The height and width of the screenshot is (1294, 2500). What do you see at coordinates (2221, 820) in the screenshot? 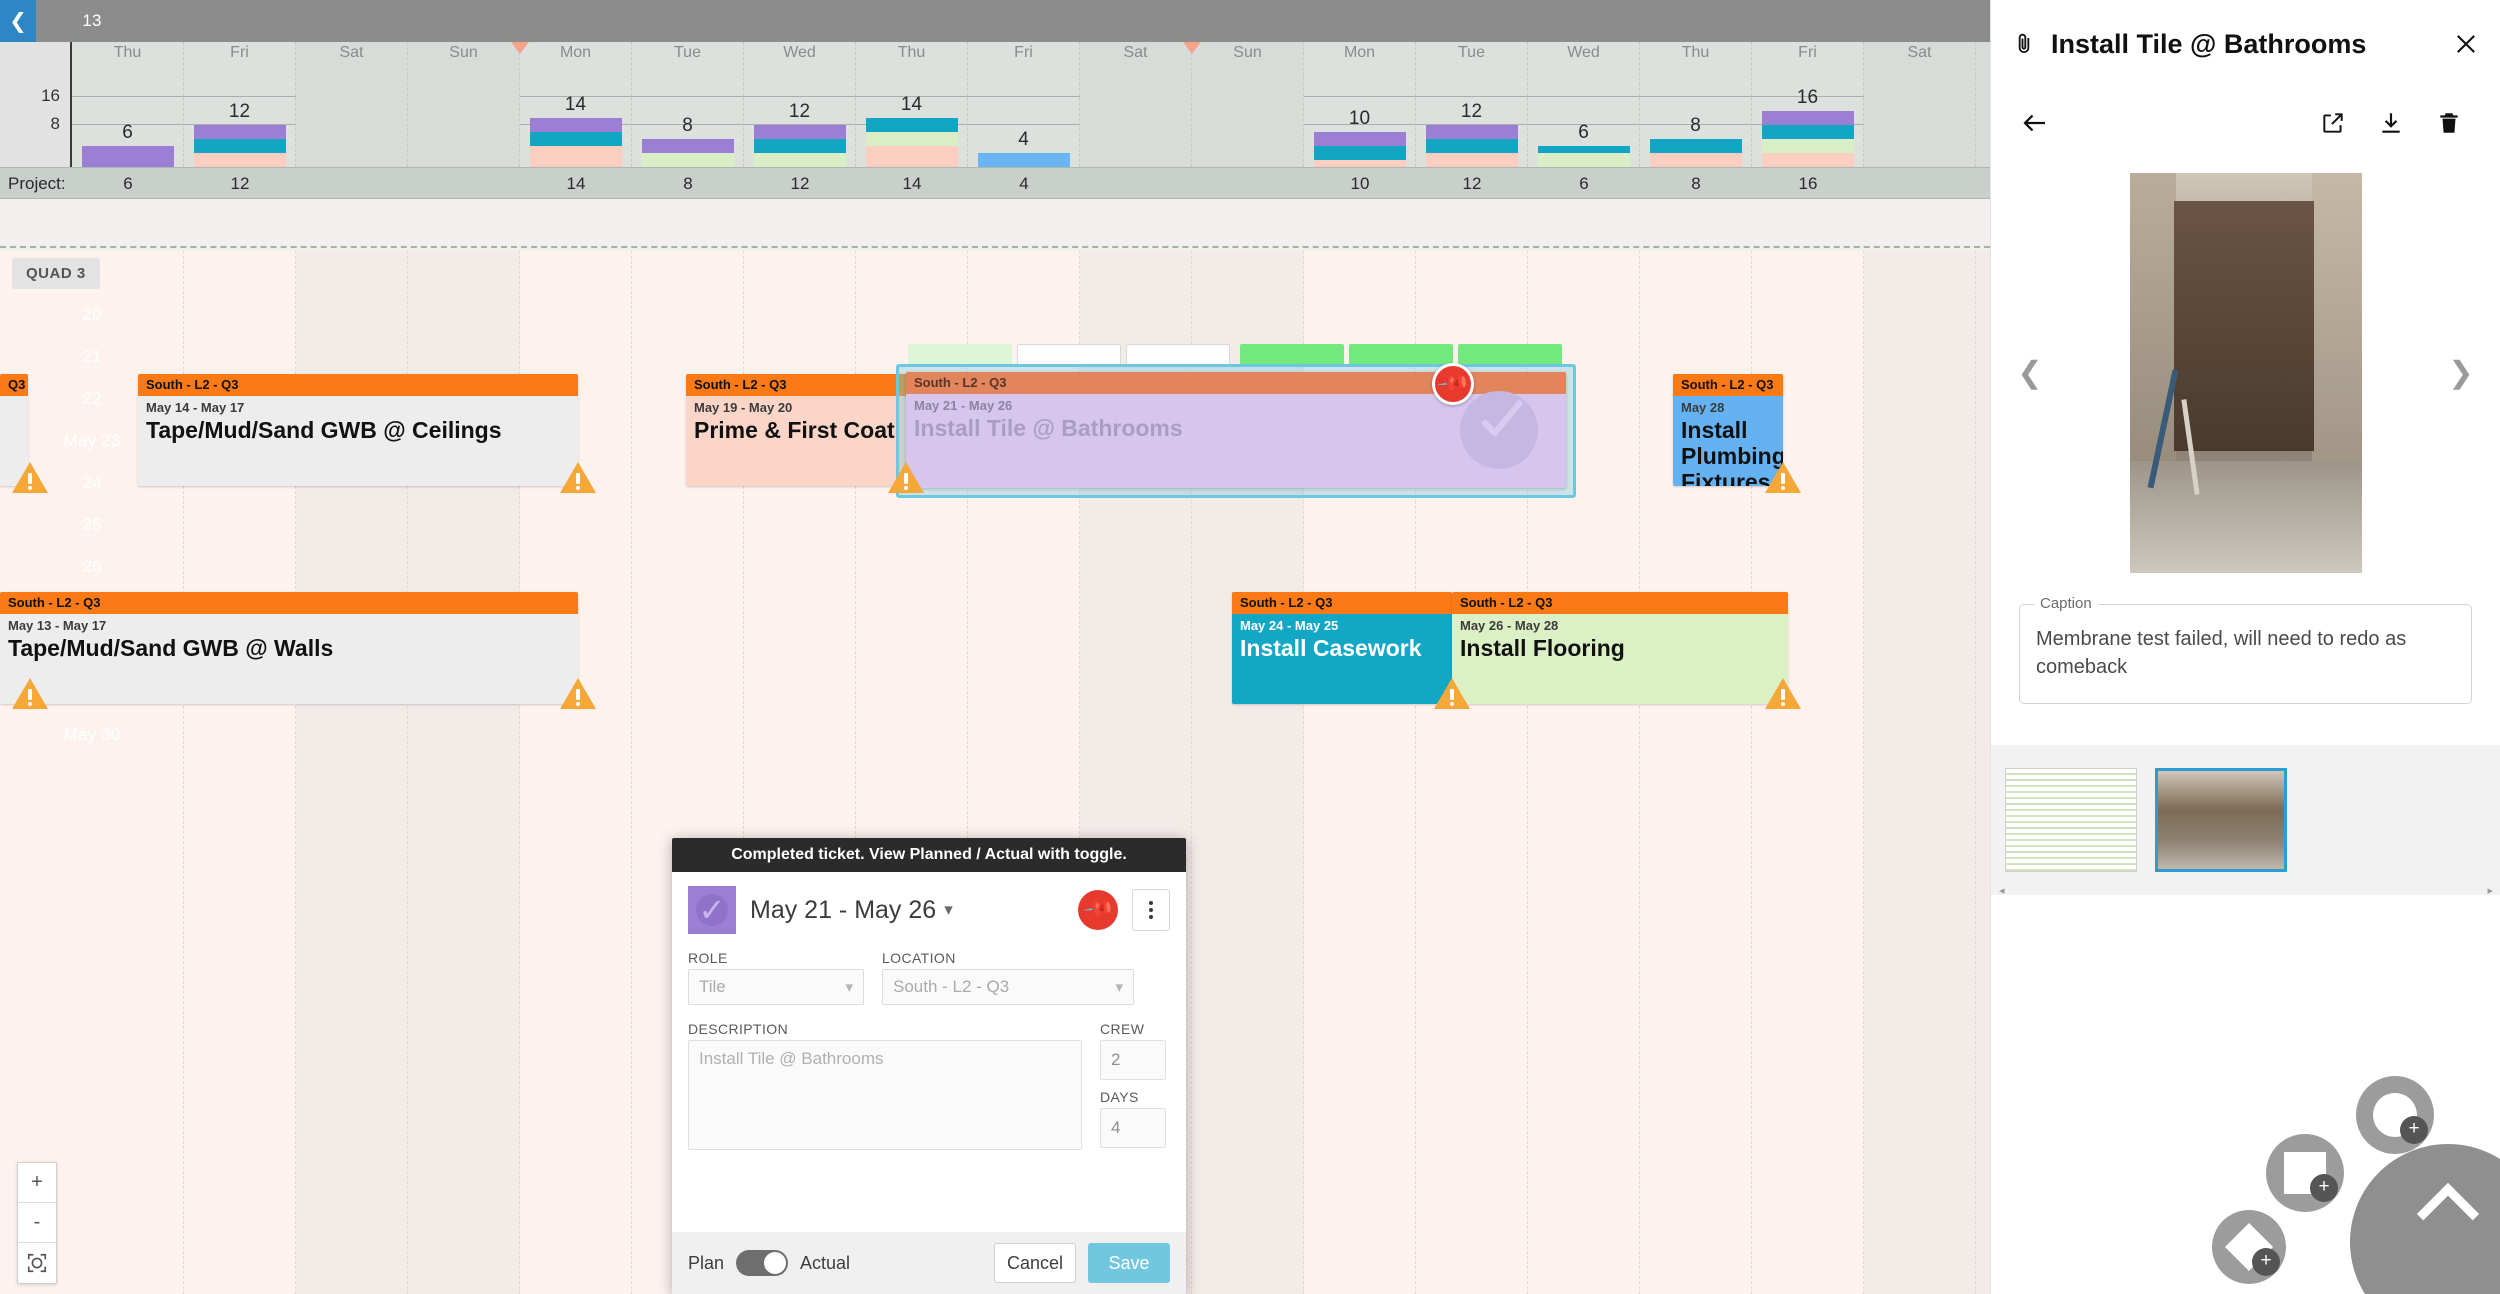
I see `thumbnail-photo` at bounding box center [2221, 820].